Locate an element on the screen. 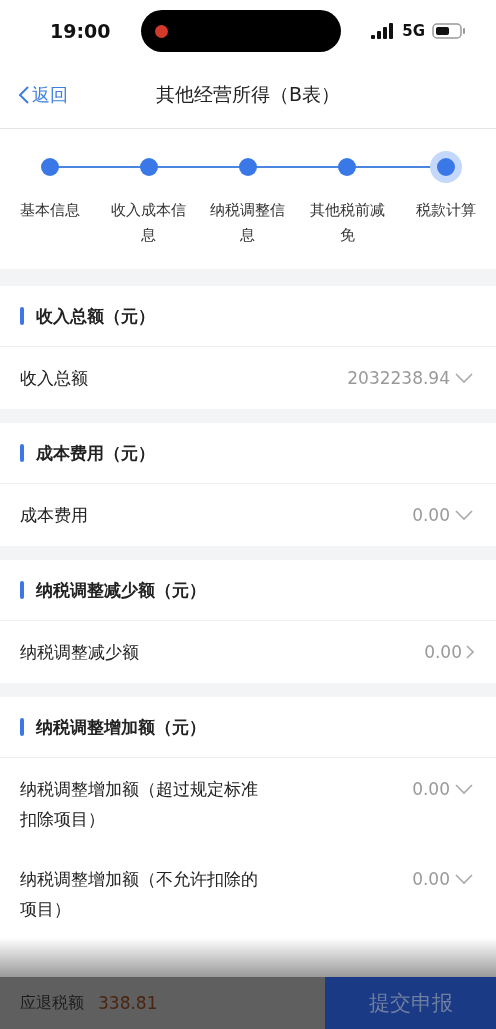  step-label: 其他税前减免 is located at coordinates (347, 223).